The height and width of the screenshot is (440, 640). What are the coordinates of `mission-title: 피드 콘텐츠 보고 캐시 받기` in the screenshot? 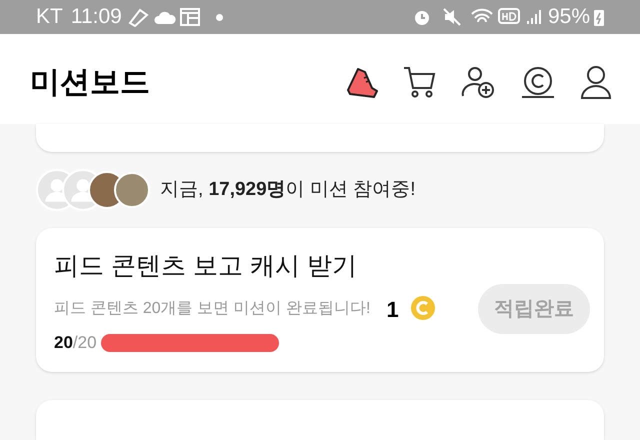 It's located at (206, 266).